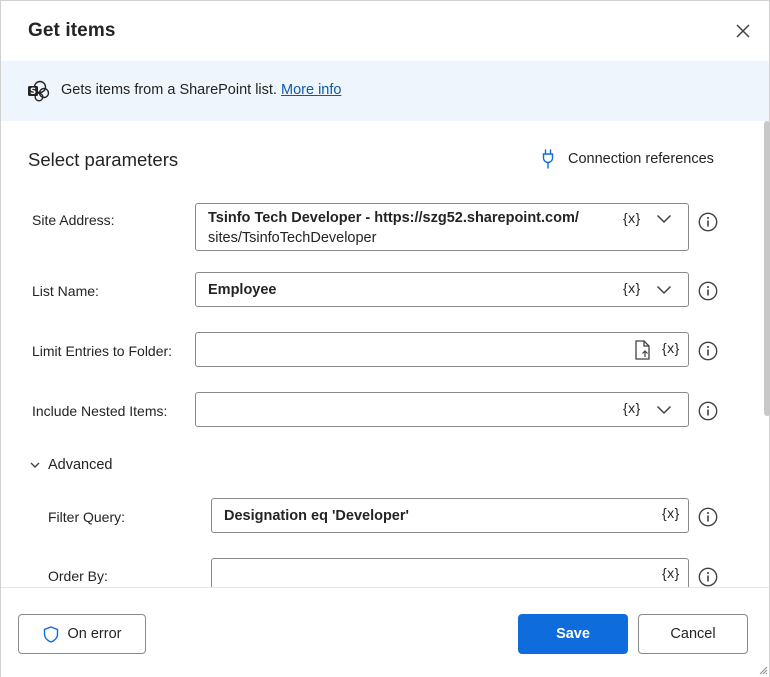 This screenshot has width=770, height=677. I want to click on connection-references-button: Connection references, so click(628, 159).